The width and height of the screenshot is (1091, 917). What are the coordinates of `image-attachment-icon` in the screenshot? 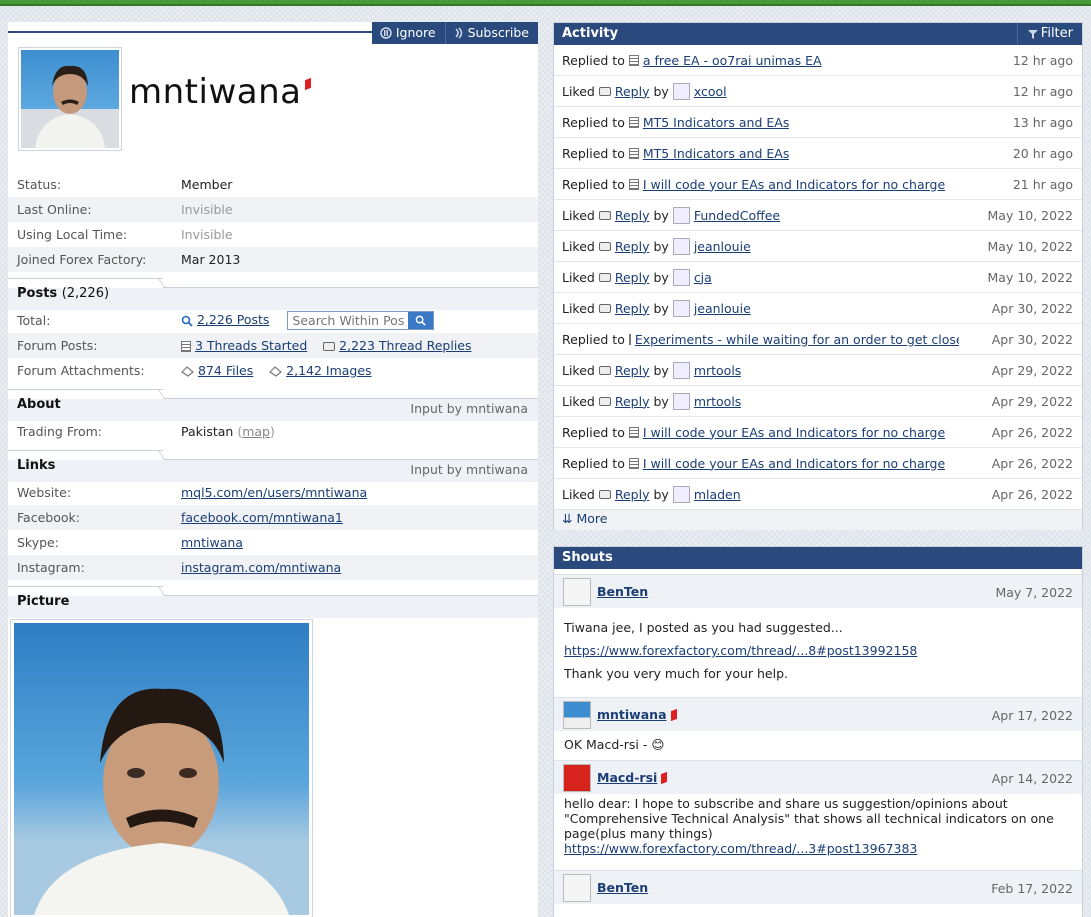 It's located at (276, 371).